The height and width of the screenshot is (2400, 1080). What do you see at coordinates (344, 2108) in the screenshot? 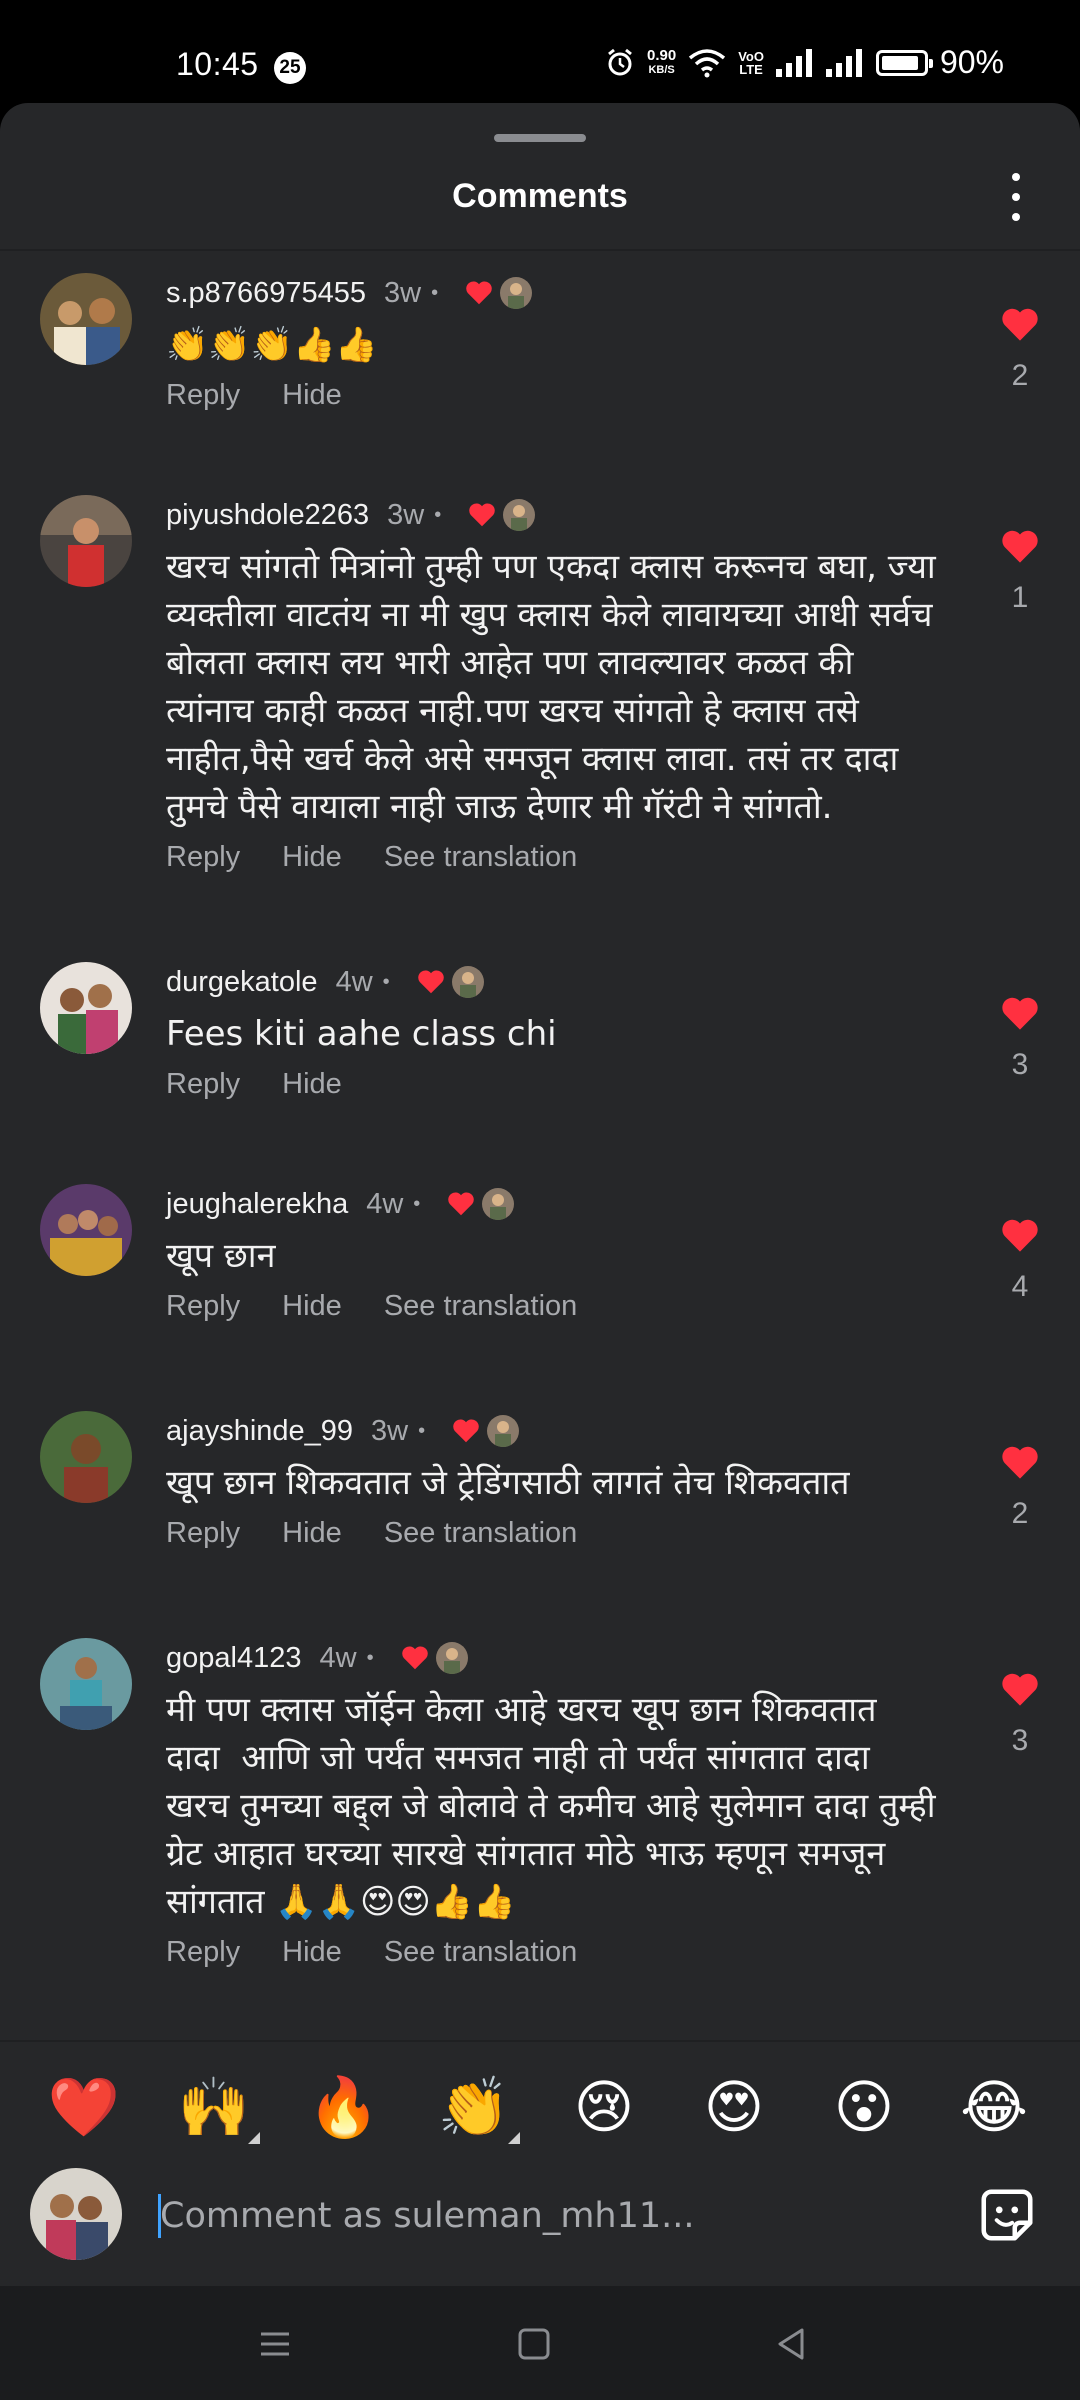
I see `emoji-fire: 🔥` at bounding box center [344, 2108].